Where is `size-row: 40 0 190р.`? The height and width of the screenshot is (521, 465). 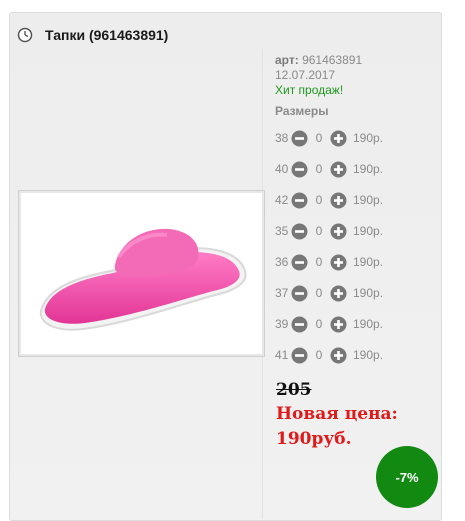 size-row: 40 0 190р. is located at coordinates (329, 169).